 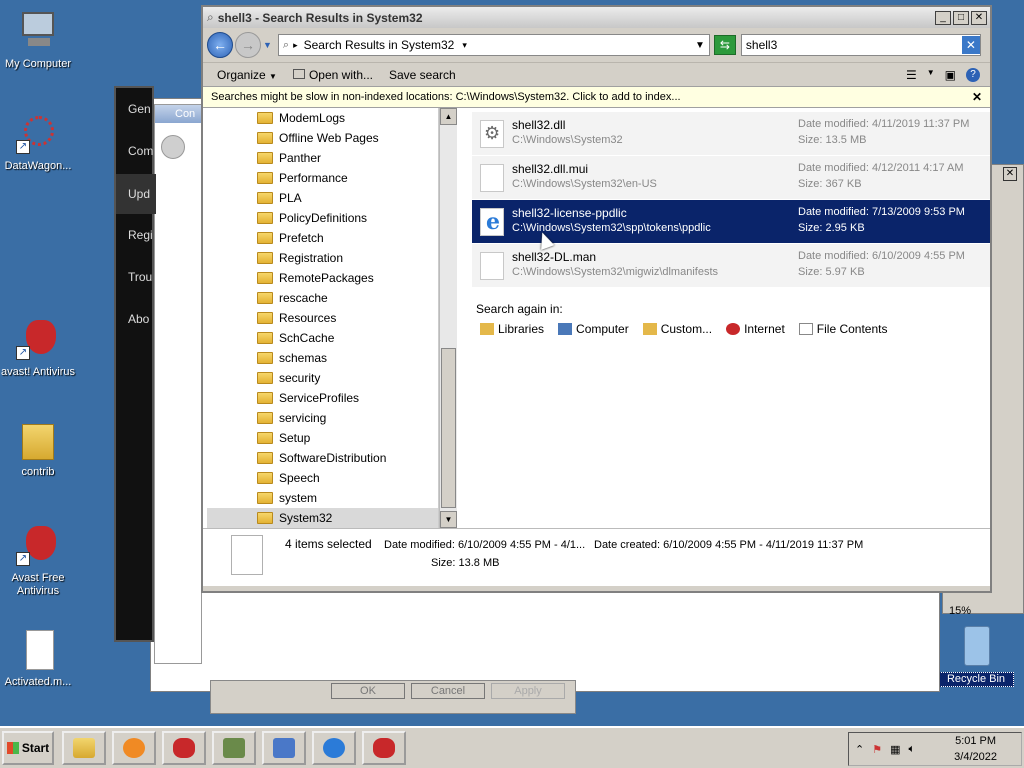 What do you see at coordinates (134, 748) in the screenshot?
I see `taskbar-media-player-button` at bounding box center [134, 748].